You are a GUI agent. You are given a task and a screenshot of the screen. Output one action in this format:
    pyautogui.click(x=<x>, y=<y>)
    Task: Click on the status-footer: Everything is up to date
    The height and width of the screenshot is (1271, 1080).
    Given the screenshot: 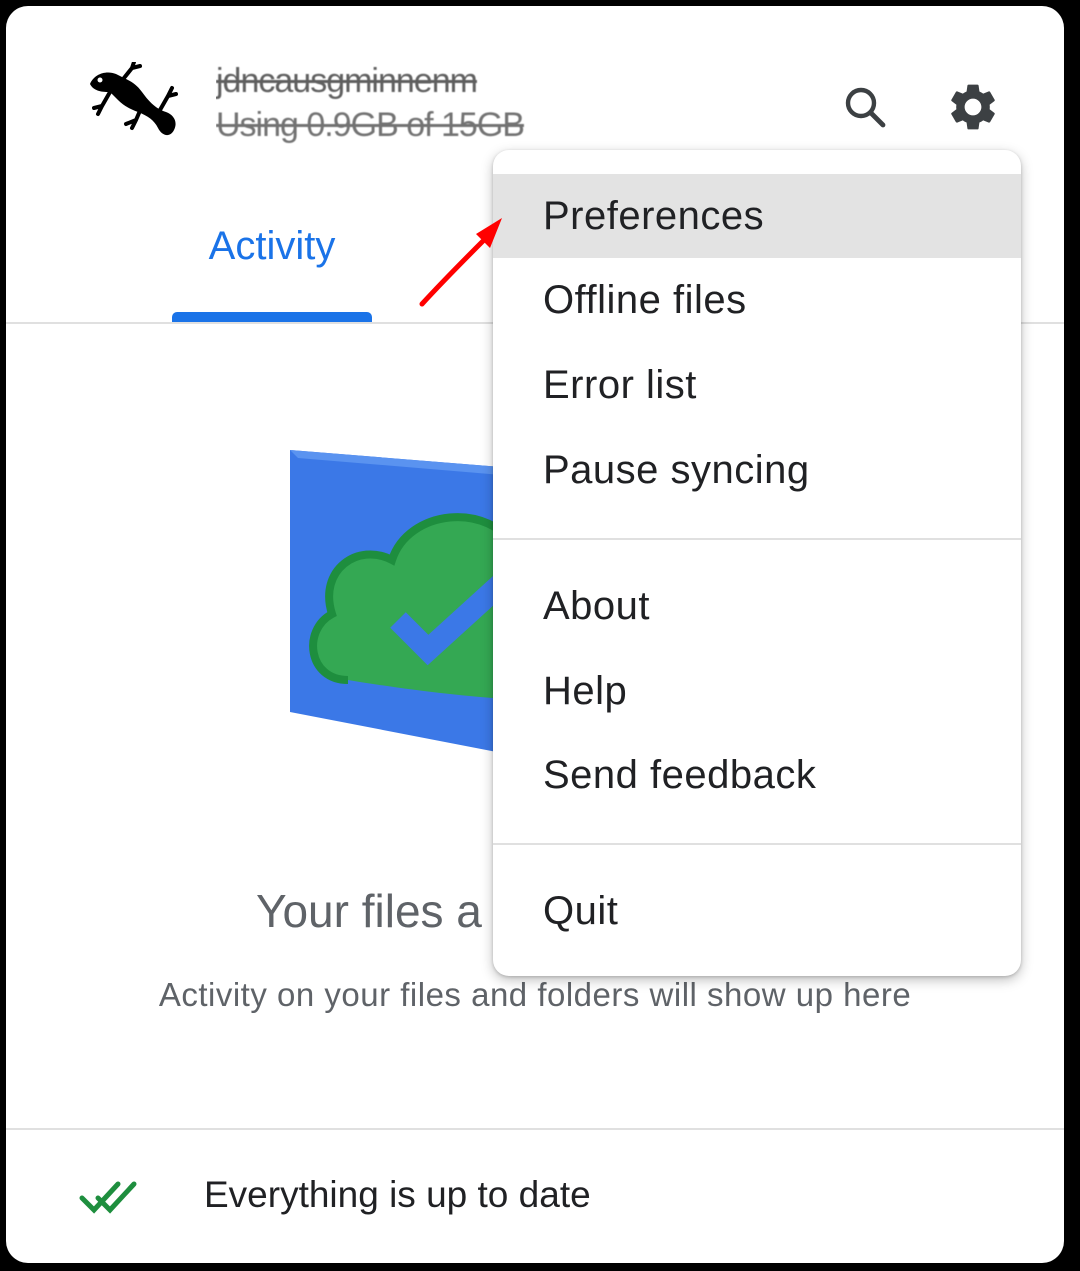 What is the action you would take?
    pyautogui.click(x=535, y=1195)
    